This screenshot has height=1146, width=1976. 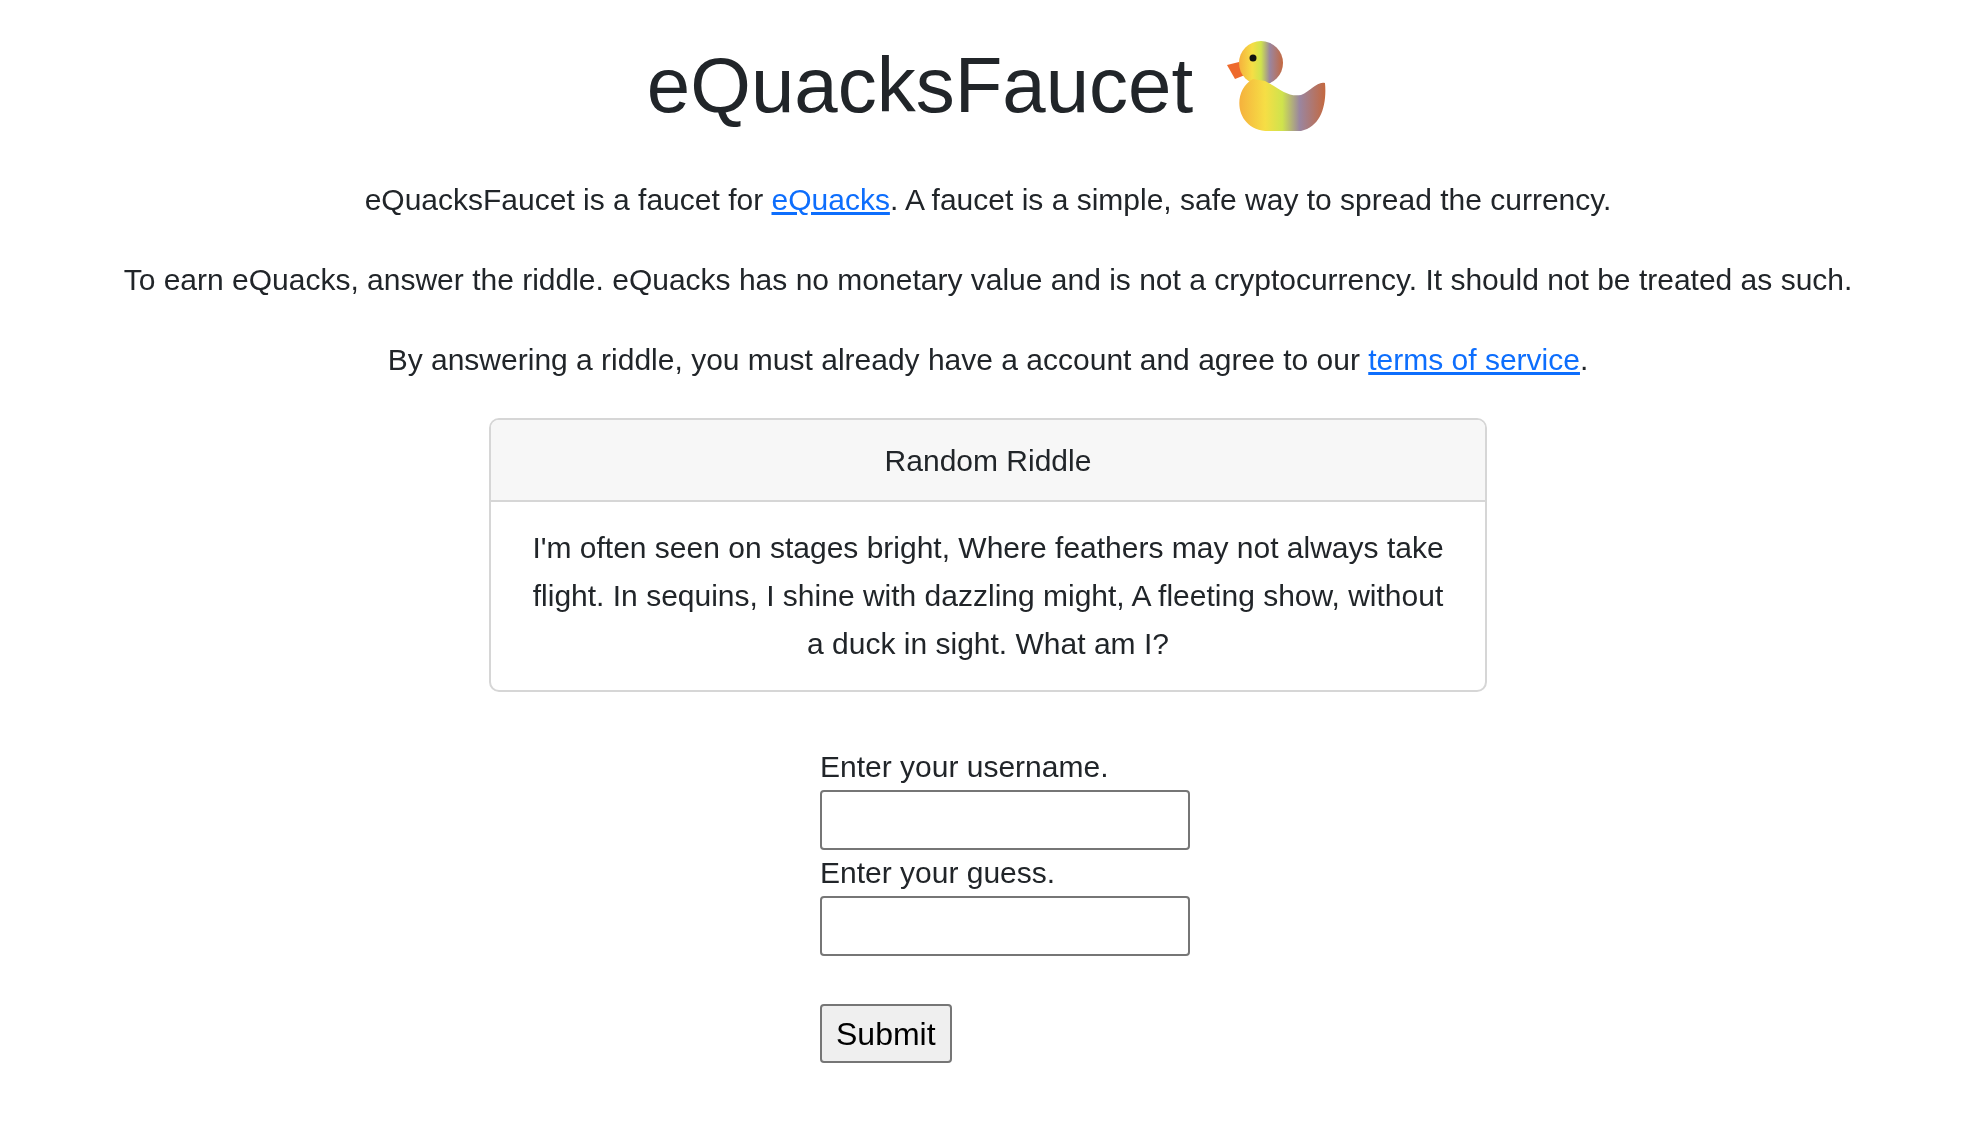 What do you see at coordinates (988, 461) in the screenshot?
I see `card-header: Random Riddle` at bounding box center [988, 461].